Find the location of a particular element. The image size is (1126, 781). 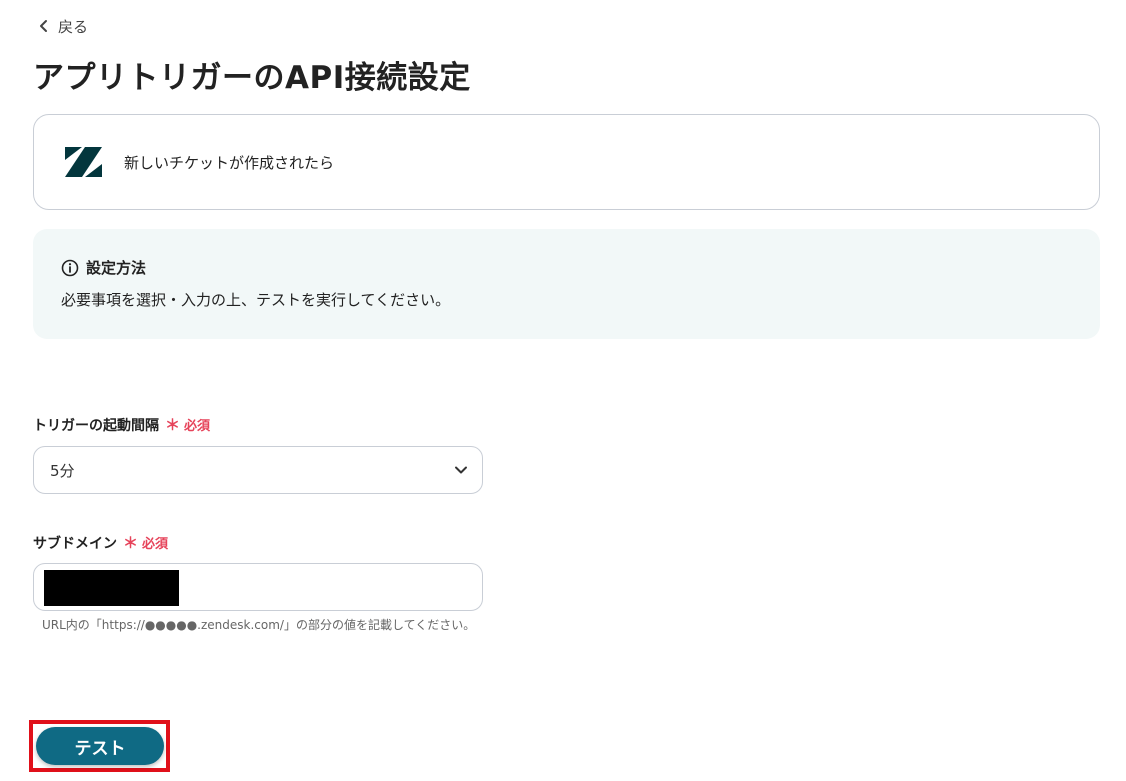

chevron-left-icon is located at coordinates (43, 26).